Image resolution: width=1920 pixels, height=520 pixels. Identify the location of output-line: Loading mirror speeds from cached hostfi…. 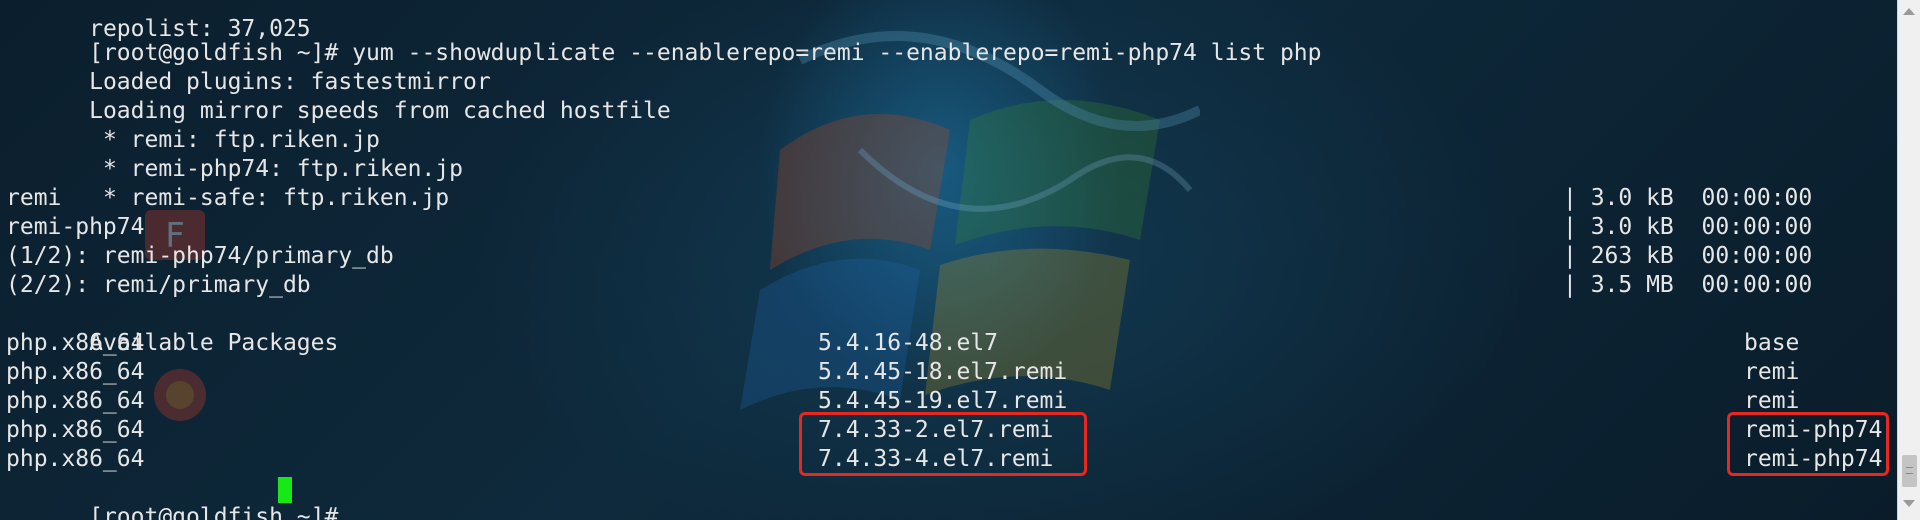
(380, 111).